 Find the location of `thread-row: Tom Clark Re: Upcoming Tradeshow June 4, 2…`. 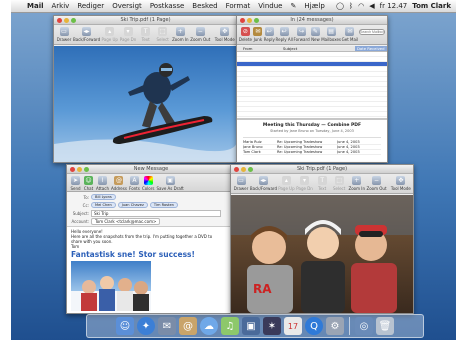

thread-row: Tom Clark Re: Upcoming Tradeshow June 4, 2… is located at coordinates (312, 152).